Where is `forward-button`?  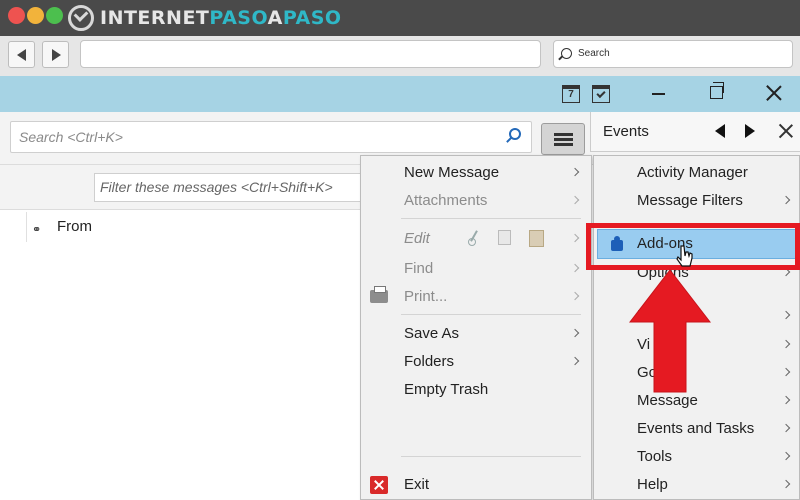 forward-button is located at coordinates (55, 54).